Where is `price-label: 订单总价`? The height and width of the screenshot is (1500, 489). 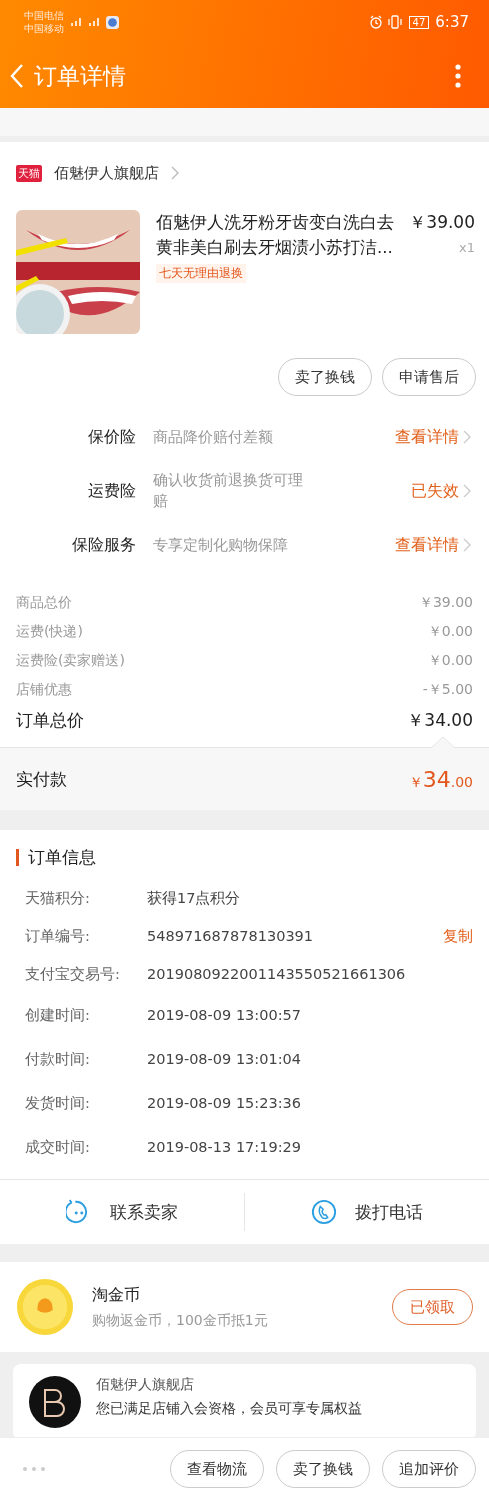 price-label: 订单总价 is located at coordinates (50, 720).